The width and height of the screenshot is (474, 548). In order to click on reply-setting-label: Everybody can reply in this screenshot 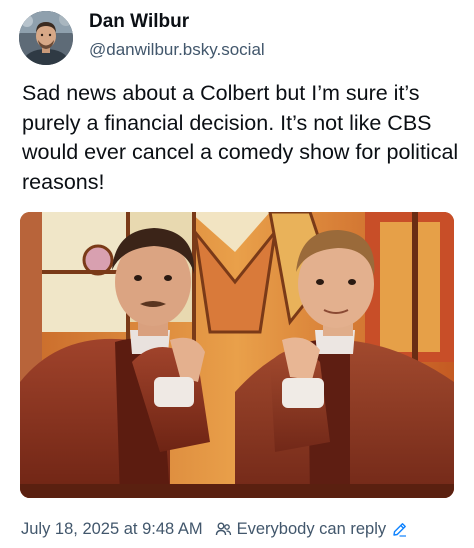, I will do `click(311, 528)`.